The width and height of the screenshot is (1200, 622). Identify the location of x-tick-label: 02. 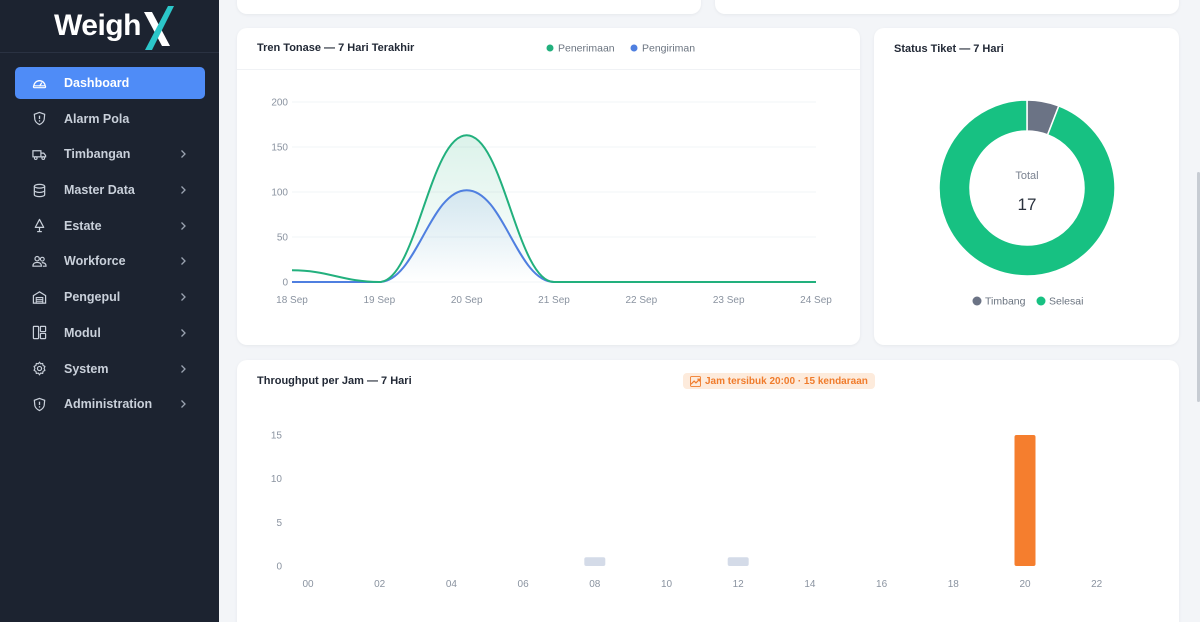
(380, 584).